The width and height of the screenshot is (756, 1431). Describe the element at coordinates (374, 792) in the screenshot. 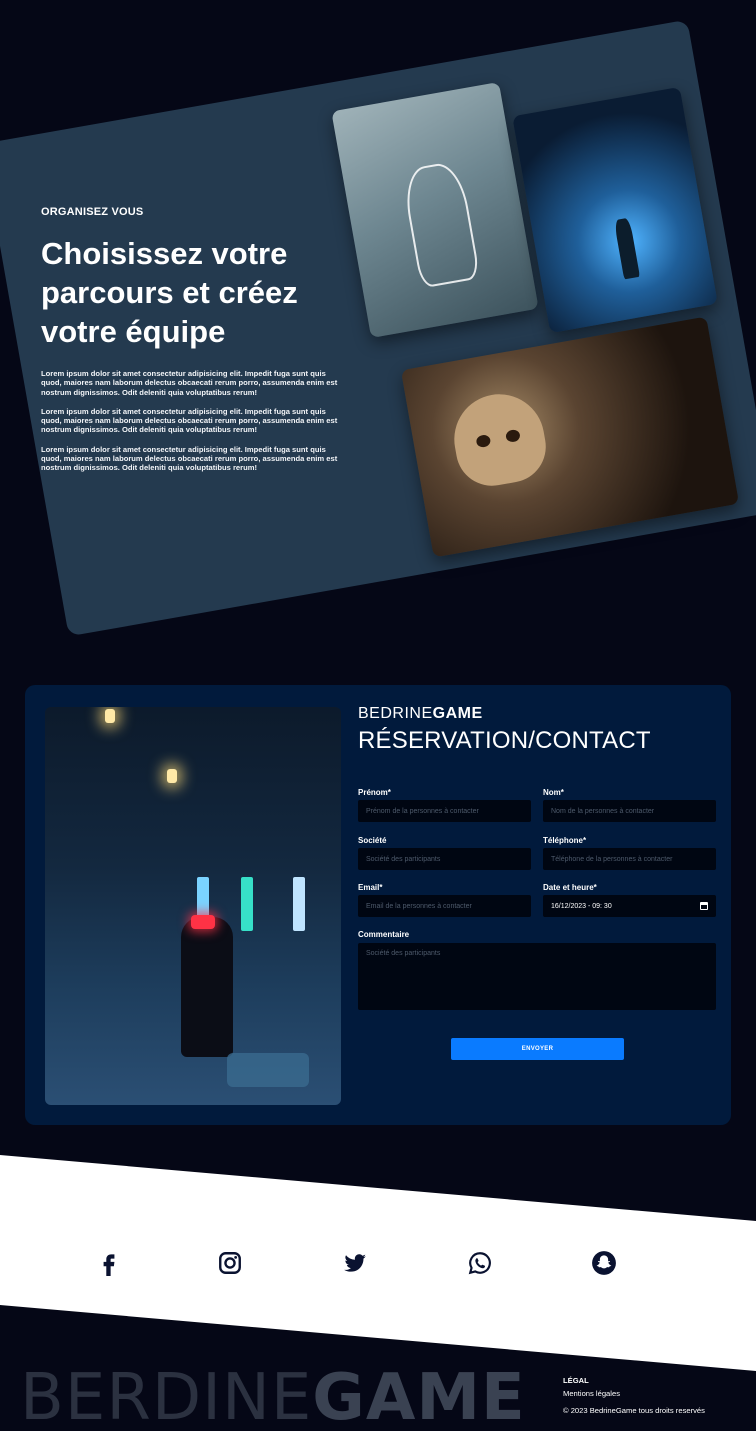

I see `prenom-label: Prénom*` at that location.